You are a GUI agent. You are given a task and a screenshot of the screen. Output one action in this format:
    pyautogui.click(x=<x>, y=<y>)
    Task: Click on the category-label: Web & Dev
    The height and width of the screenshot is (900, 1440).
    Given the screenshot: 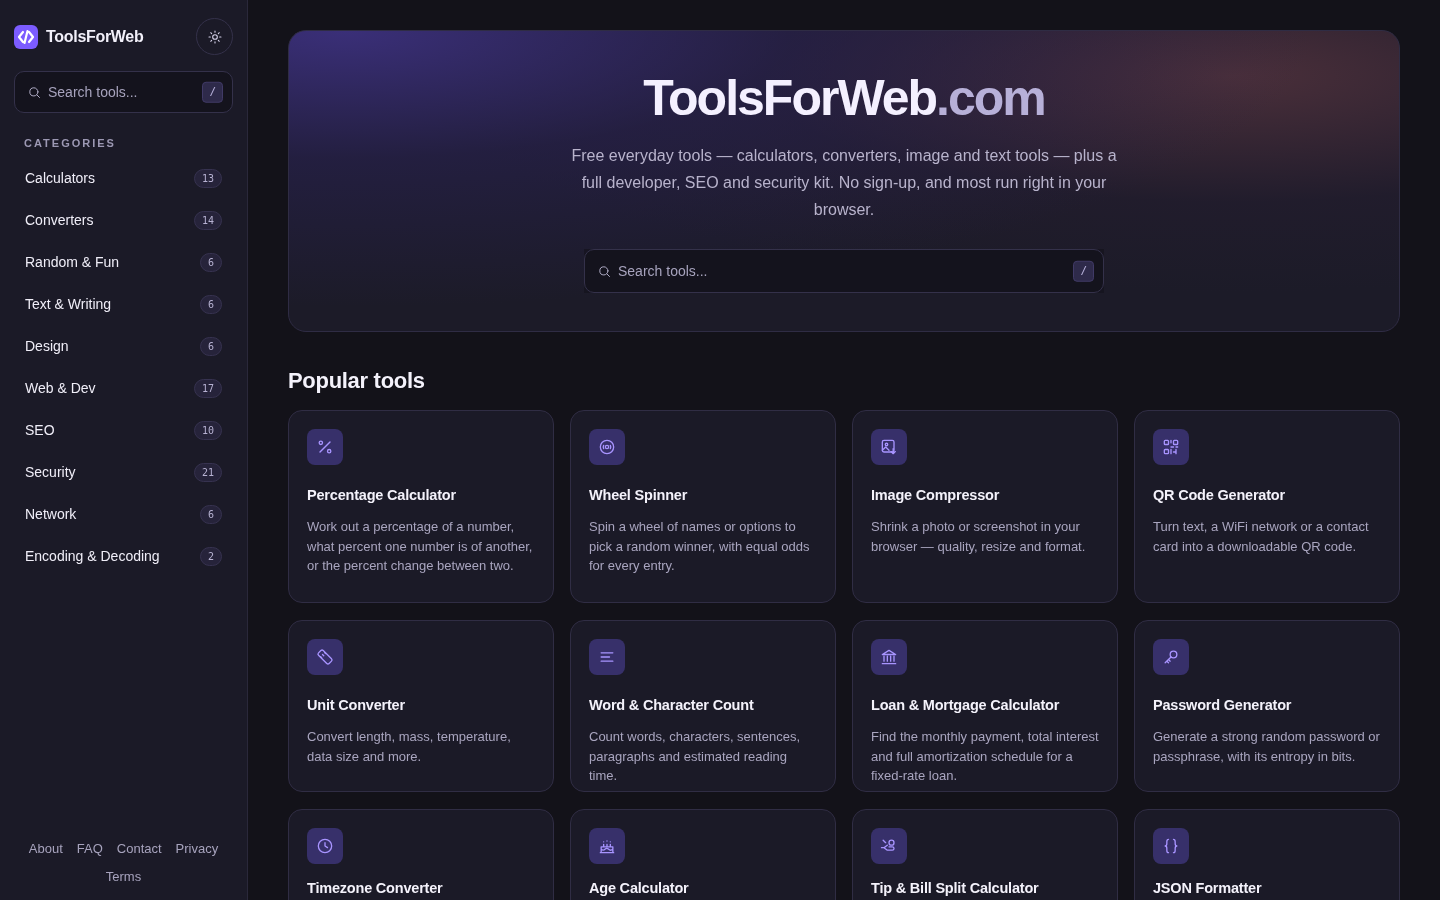 What is the action you would take?
    pyautogui.click(x=60, y=388)
    